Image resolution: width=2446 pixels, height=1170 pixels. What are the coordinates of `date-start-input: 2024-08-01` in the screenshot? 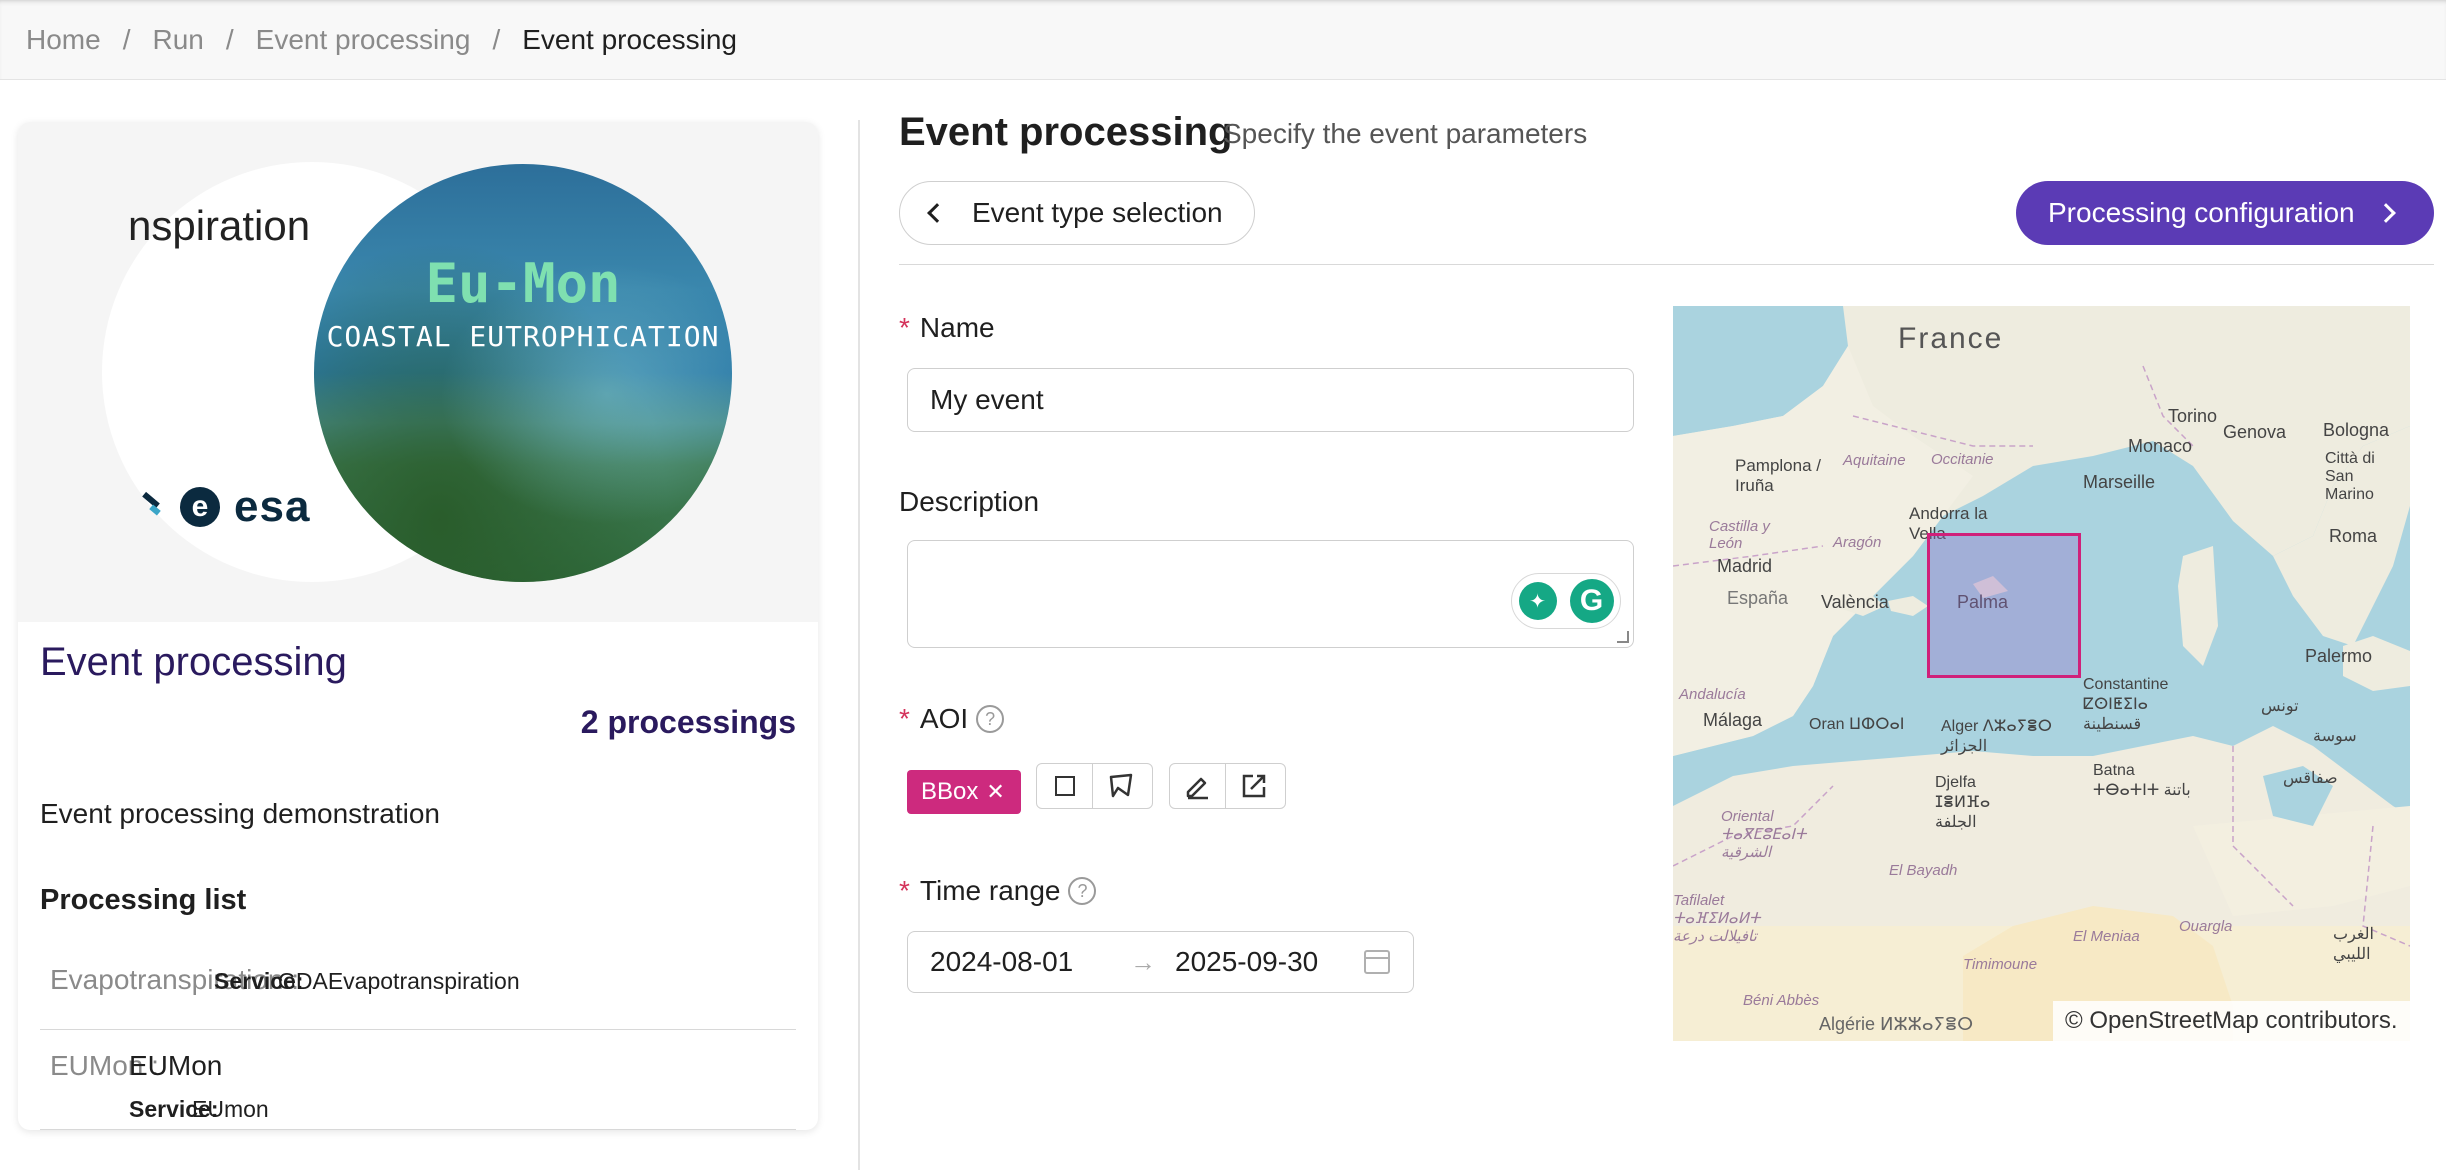 It's located at (1001, 962).